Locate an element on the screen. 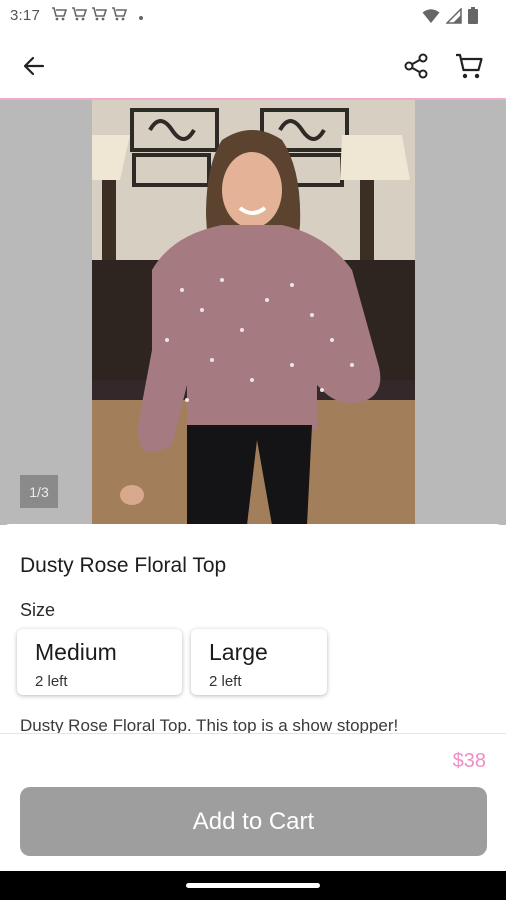  system-navigation-bar is located at coordinates (253, 885).